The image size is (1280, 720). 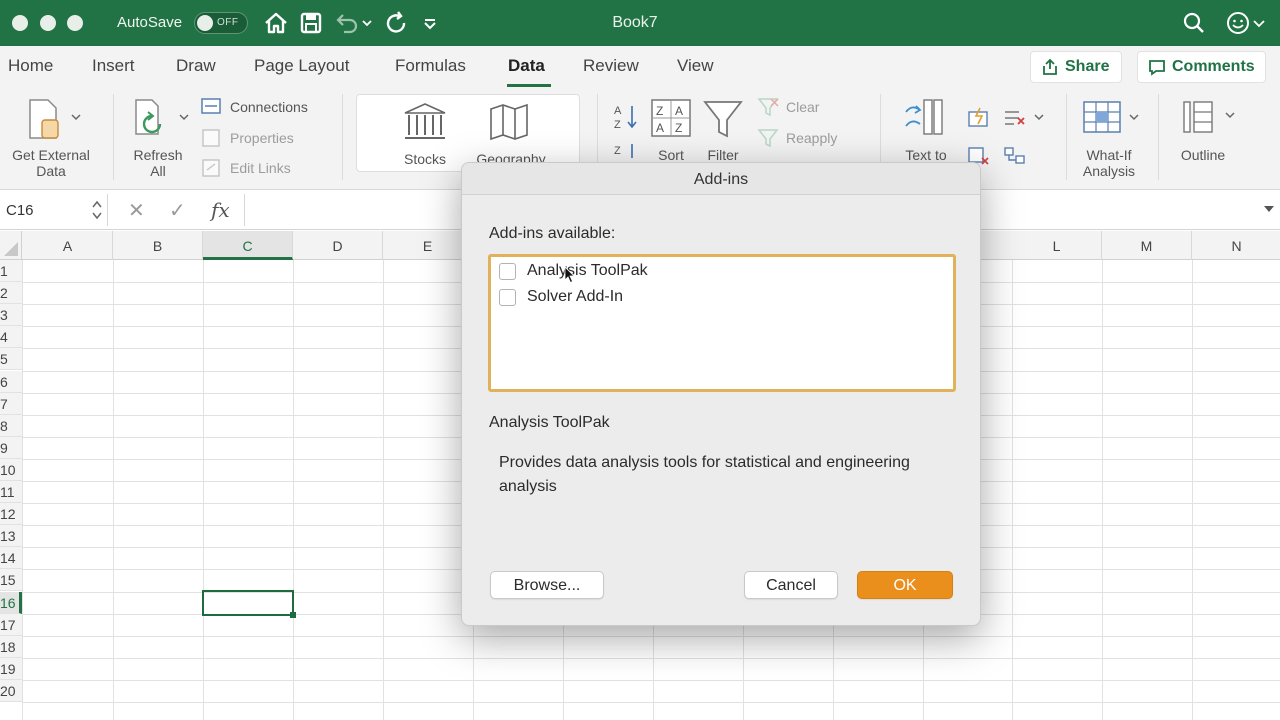 What do you see at coordinates (513, 122) in the screenshot?
I see `geography-icon` at bounding box center [513, 122].